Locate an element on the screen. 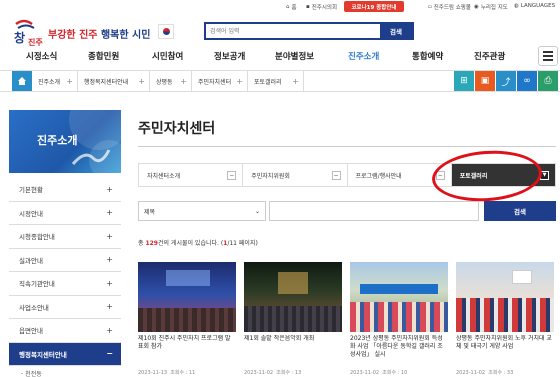 The width and height of the screenshot is (560, 377). nav-item: 시민참여 is located at coordinates (167, 56).